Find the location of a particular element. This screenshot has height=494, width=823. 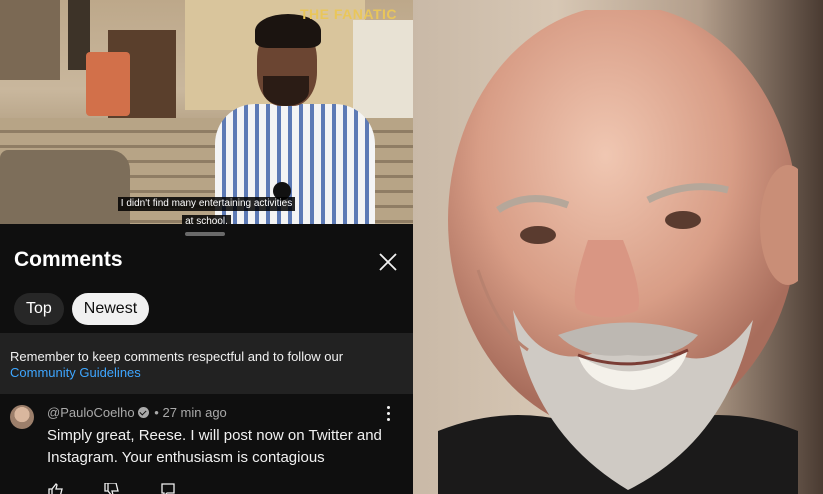

speaker-beard is located at coordinates (286, 91).